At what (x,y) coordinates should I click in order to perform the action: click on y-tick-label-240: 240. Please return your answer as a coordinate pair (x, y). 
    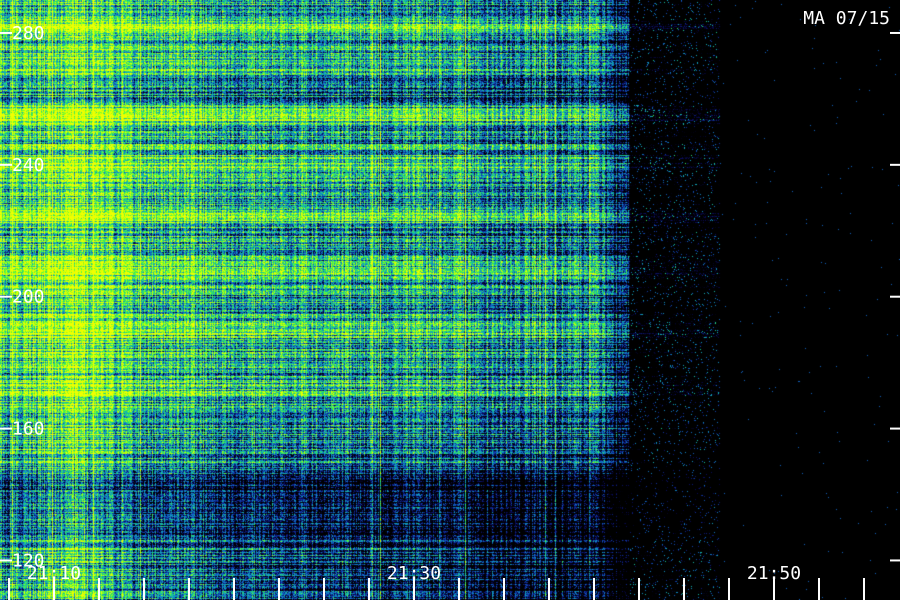
    Looking at the image, I should click on (28, 165).